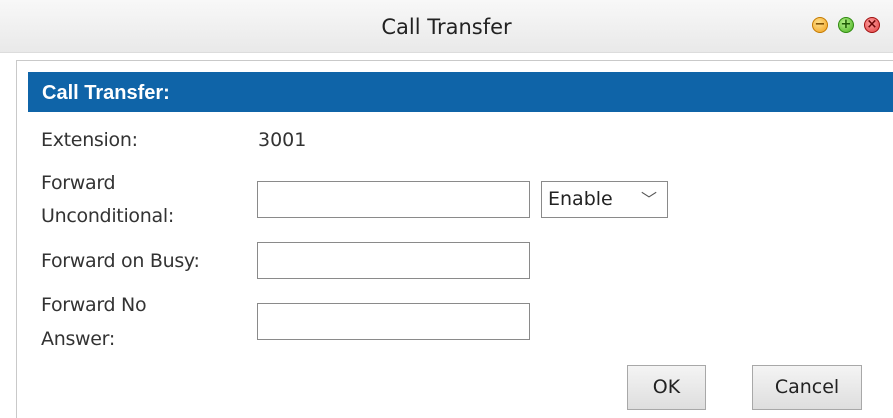  What do you see at coordinates (120, 261) in the screenshot?
I see `forward-busy-label: Forward on Busy:` at bounding box center [120, 261].